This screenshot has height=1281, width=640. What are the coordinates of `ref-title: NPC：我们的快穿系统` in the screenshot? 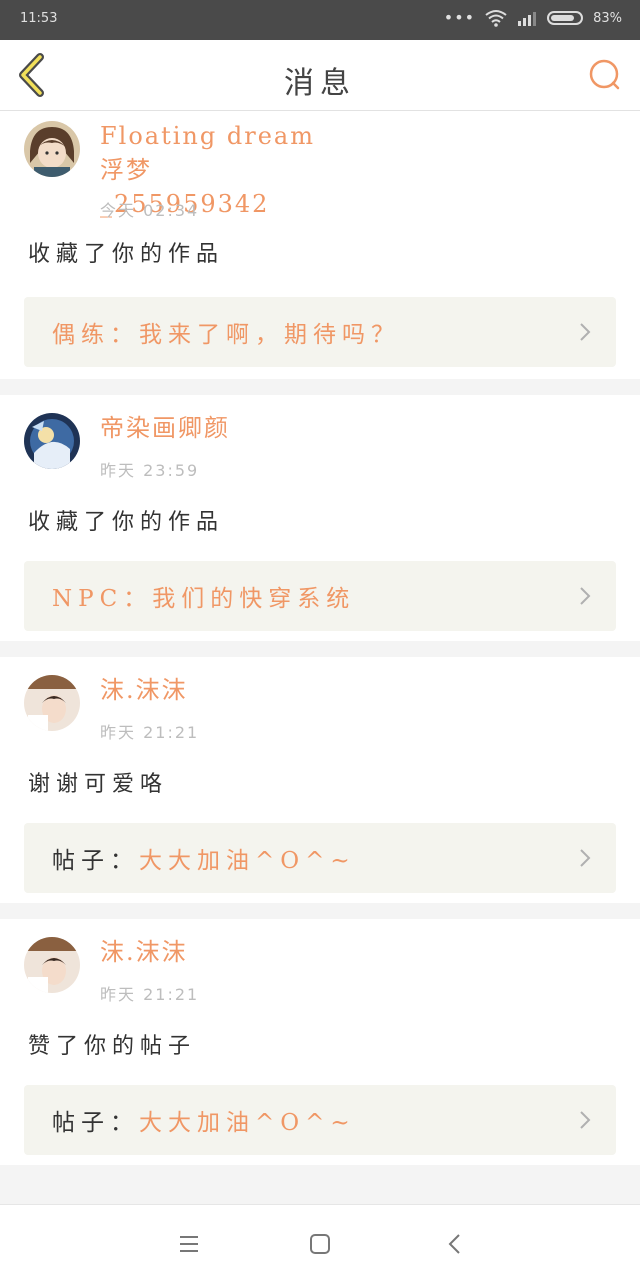 It's located at (204, 599).